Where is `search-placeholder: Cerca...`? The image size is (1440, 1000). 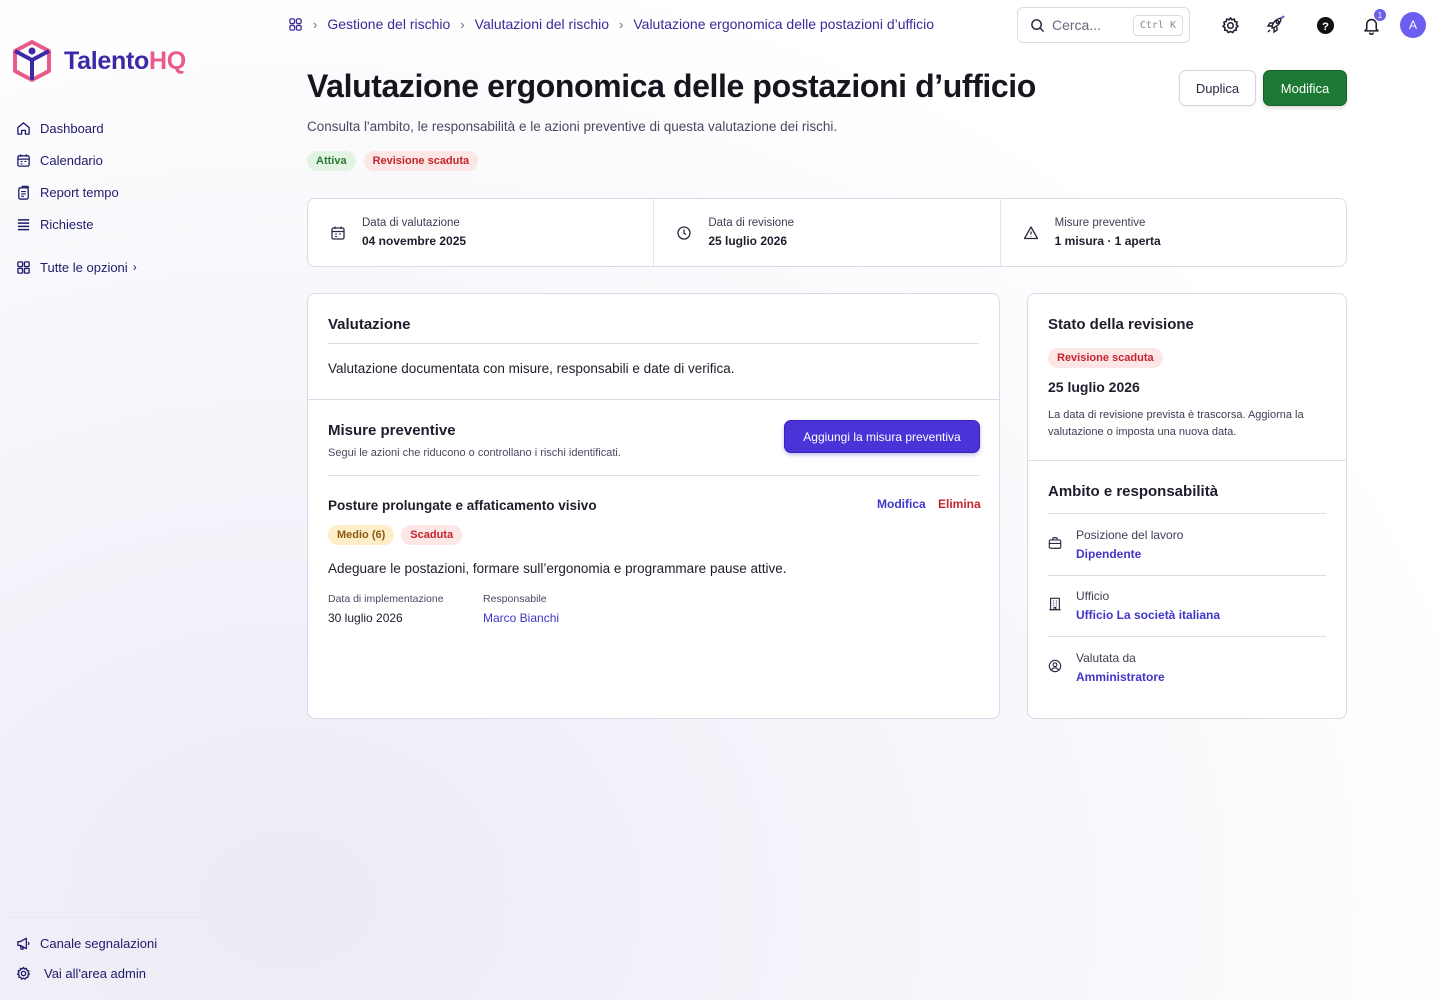 search-placeholder: Cerca... is located at coordinates (1077, 25).